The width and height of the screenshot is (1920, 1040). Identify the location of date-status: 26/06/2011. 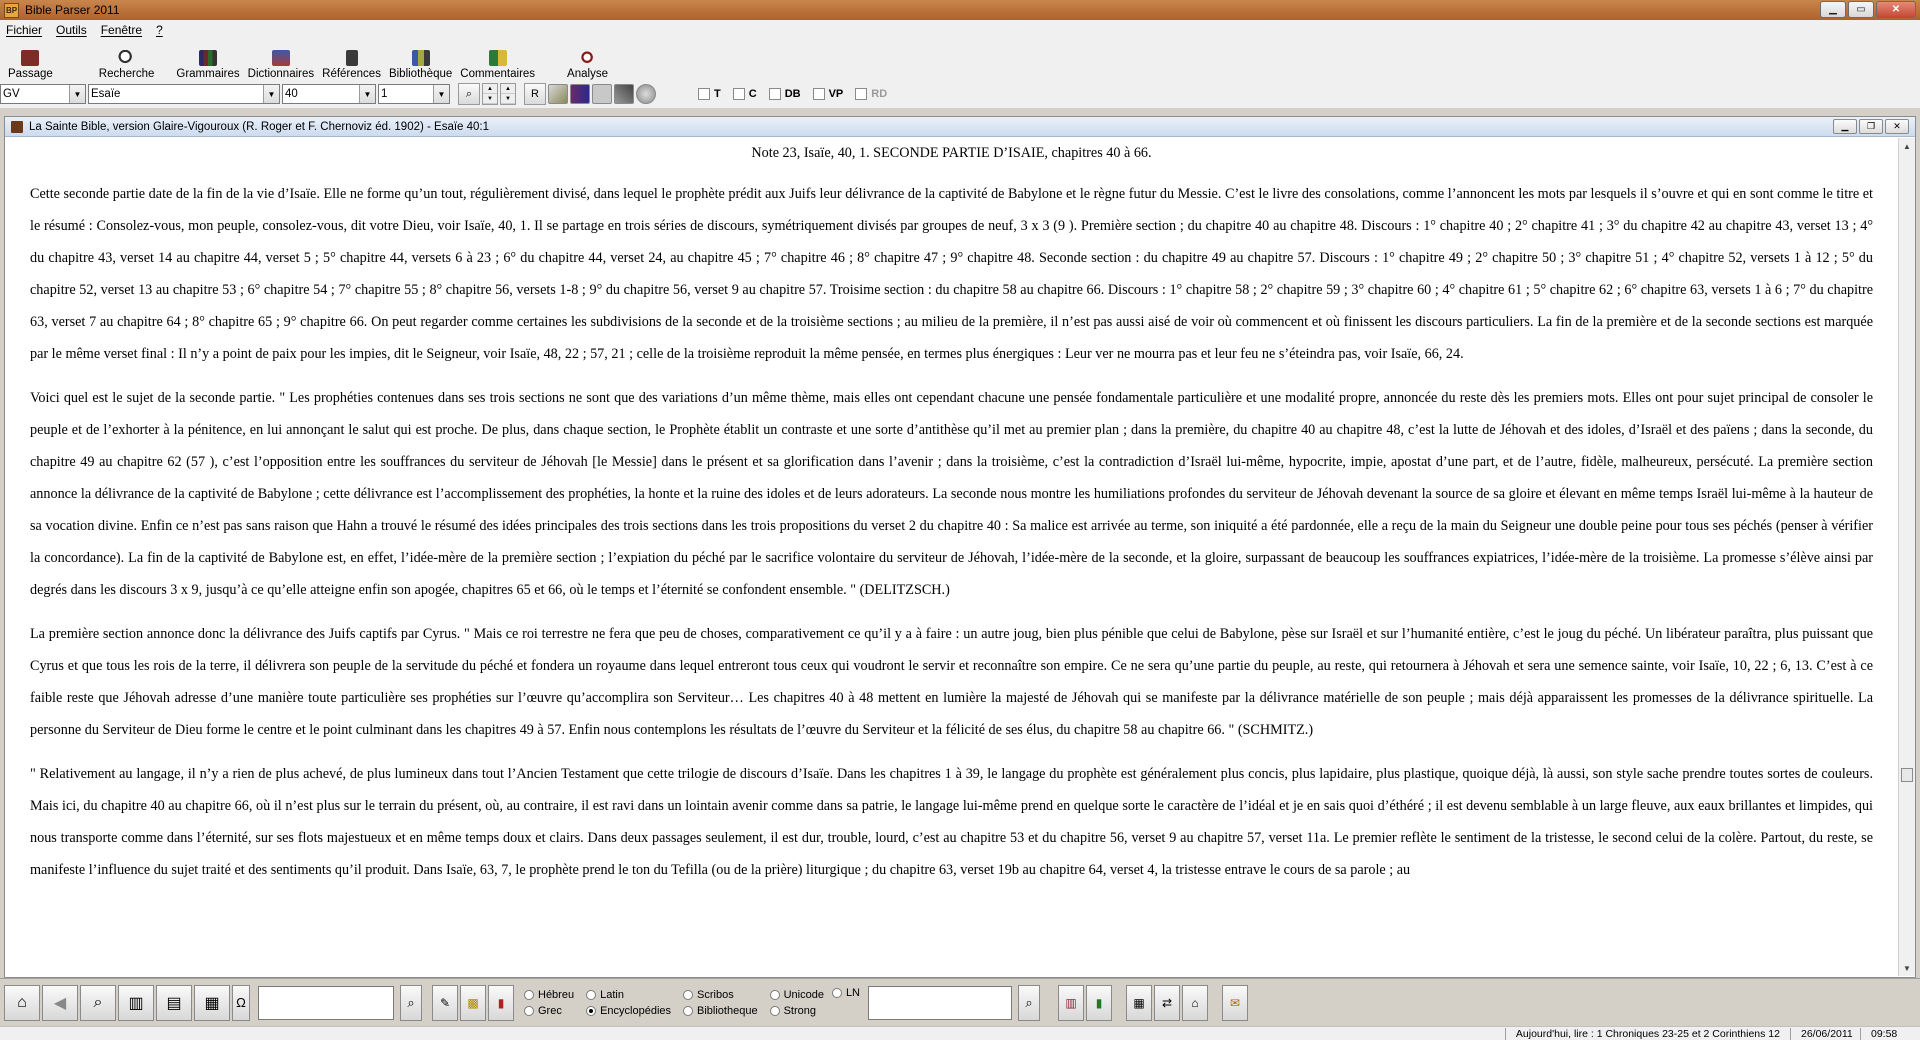
(1825, 1033).